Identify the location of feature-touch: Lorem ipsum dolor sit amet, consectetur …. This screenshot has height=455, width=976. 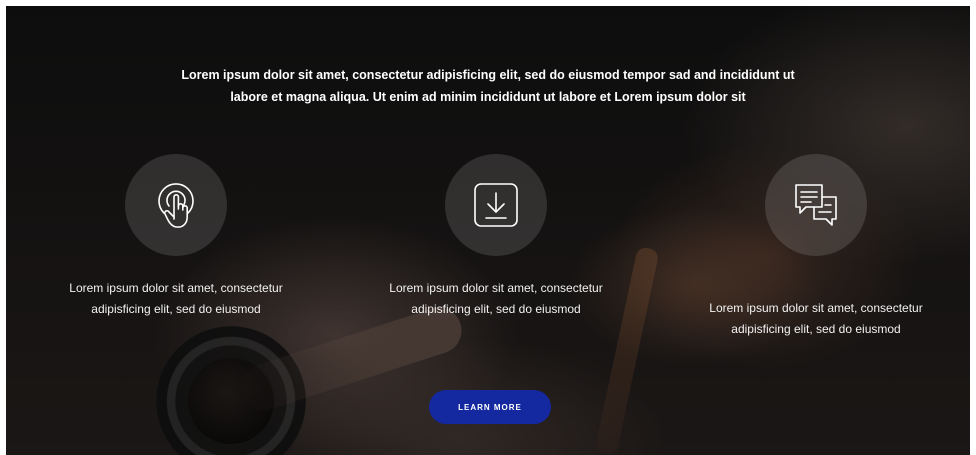
(176, 237).